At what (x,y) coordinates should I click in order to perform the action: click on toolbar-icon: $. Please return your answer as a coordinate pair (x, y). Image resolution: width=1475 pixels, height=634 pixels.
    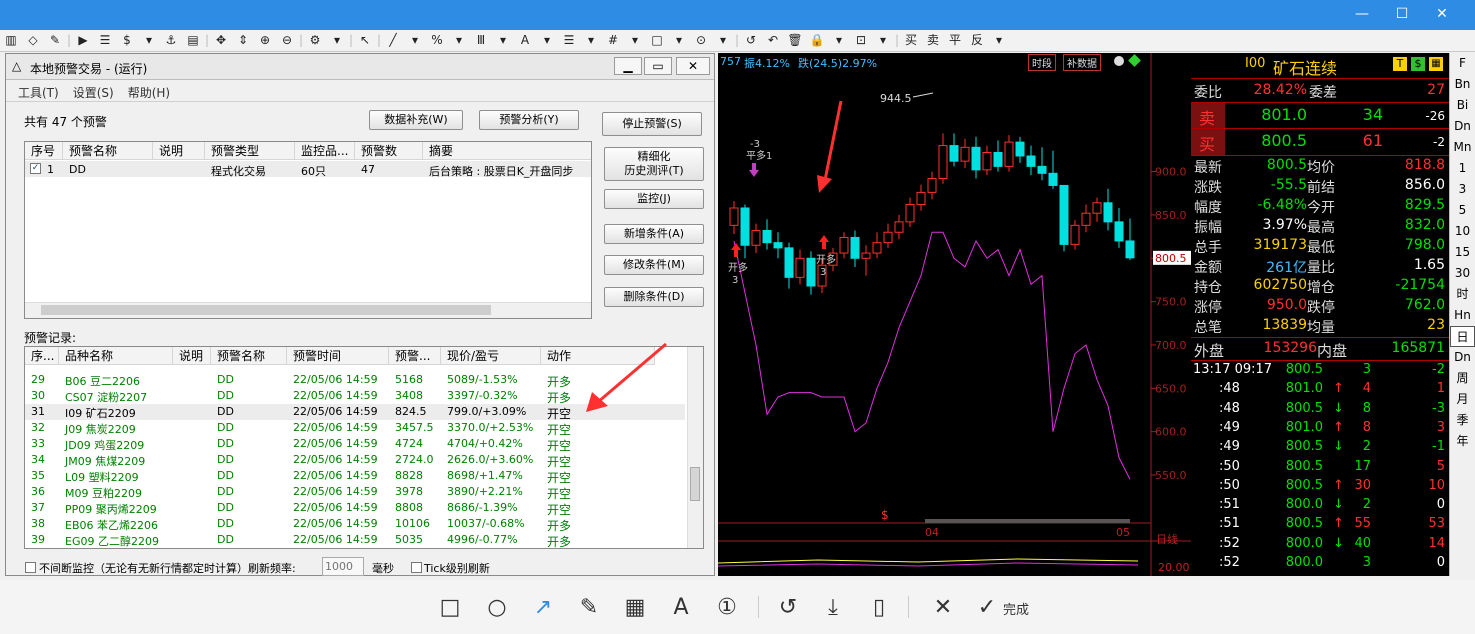
    Looking at the image, I should click on (127, 40).